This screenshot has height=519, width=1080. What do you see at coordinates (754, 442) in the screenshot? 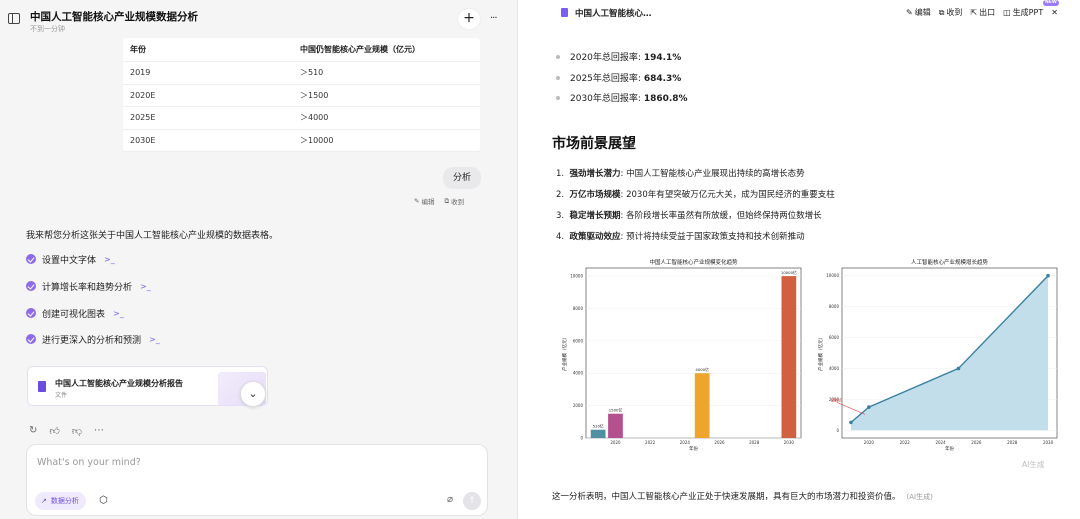
I see `x-tick-label: 2028` at bounding box center [754, 442].